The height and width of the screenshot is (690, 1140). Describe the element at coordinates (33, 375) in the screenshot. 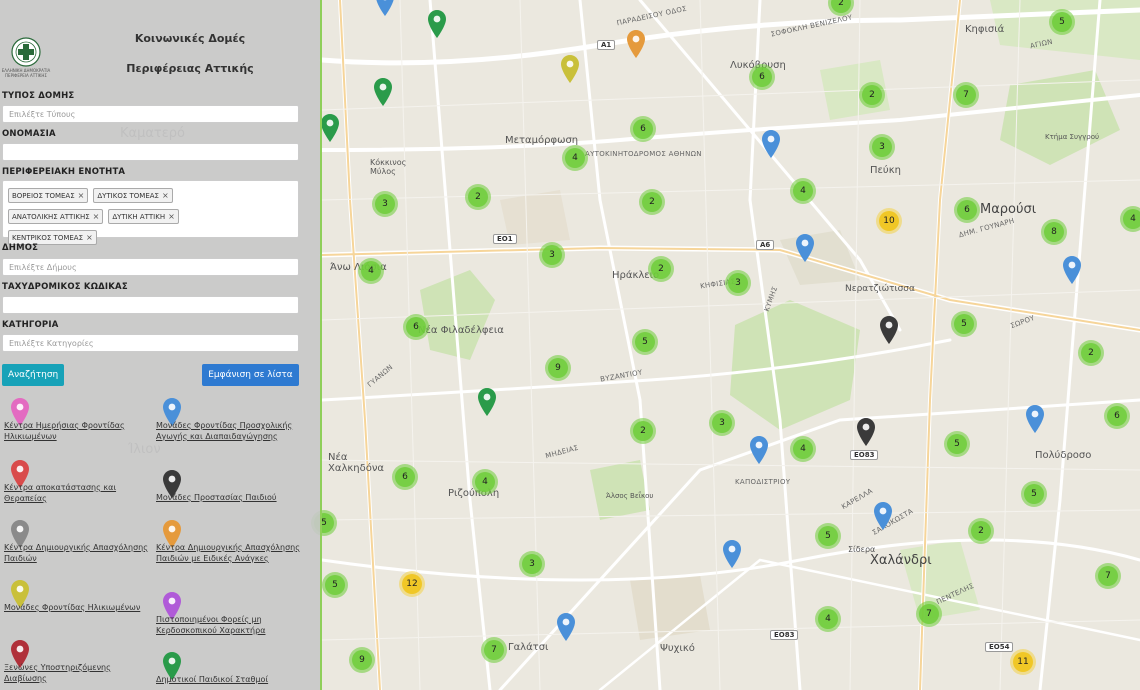

I see `search-button: Αναζήτηση` at that location.